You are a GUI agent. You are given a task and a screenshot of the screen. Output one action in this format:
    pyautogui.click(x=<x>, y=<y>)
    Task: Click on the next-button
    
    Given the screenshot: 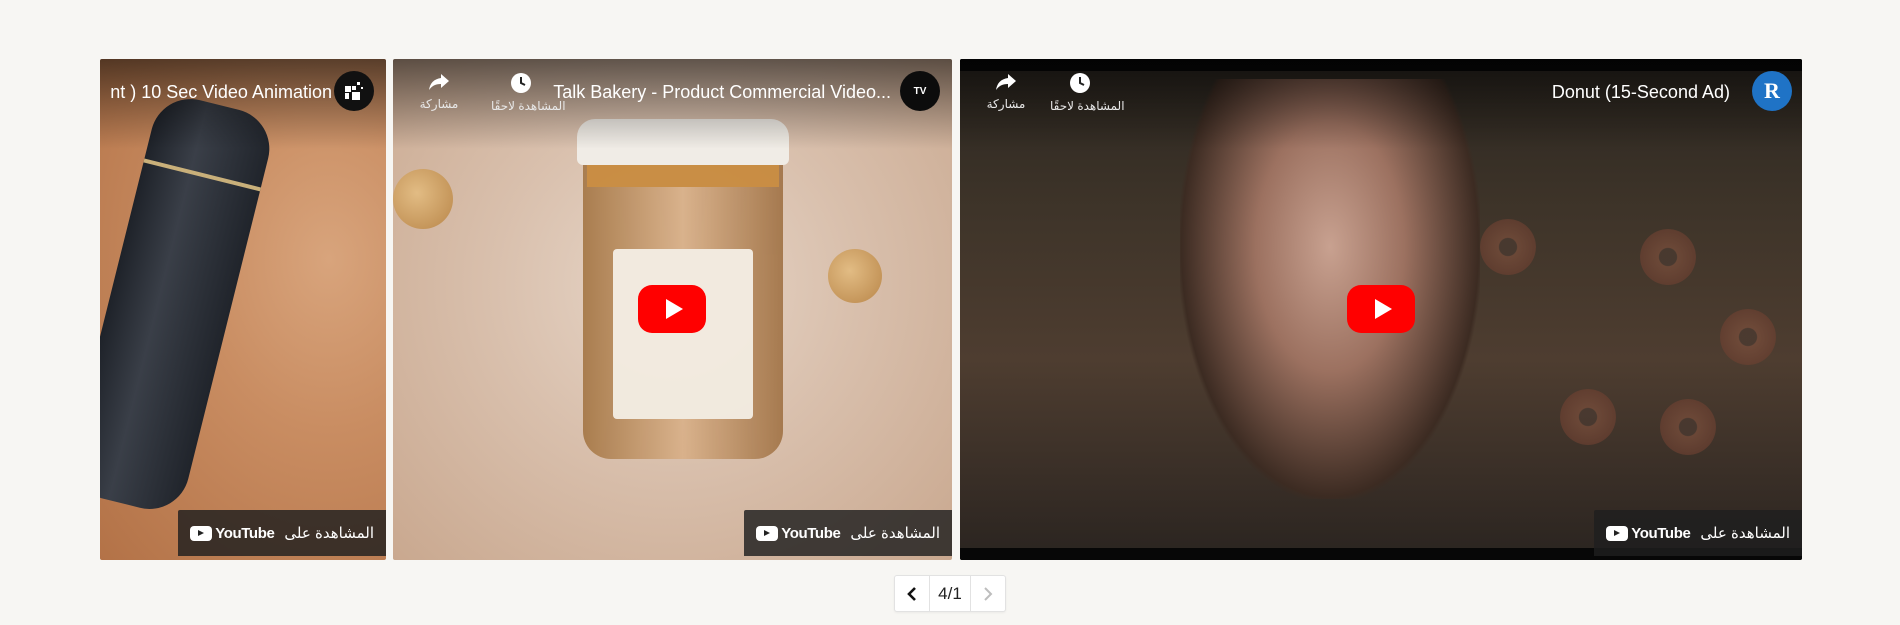 What is the action you would take?
    pyautogui.click(x=988, y=593)
    